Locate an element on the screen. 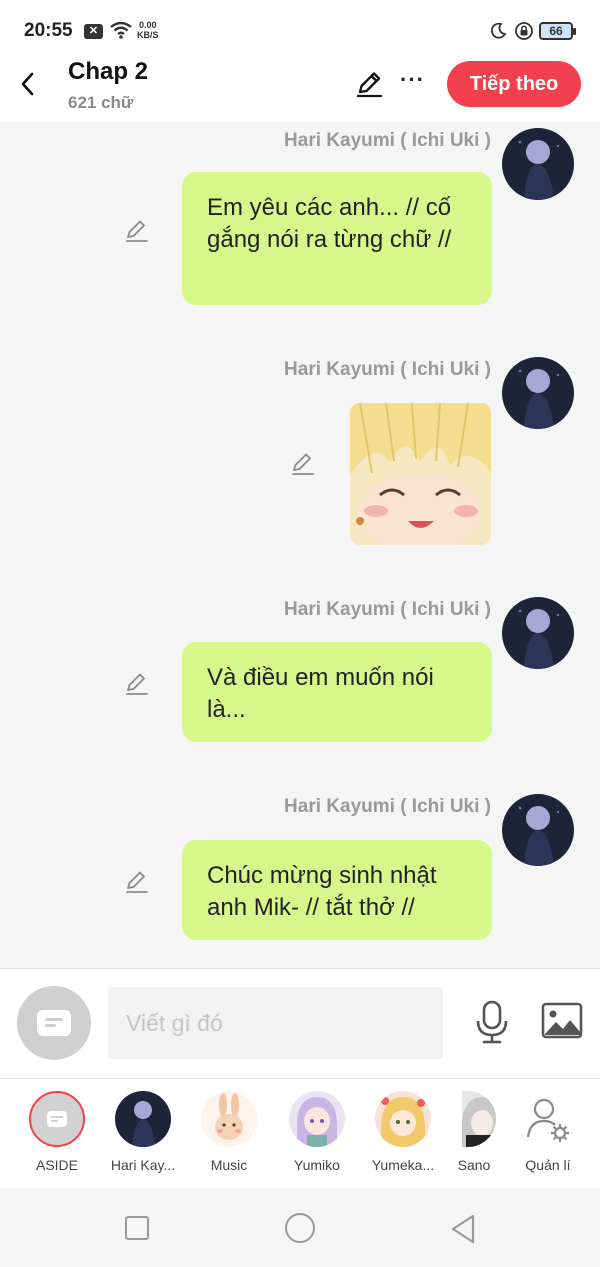  network-speed-unit: KB/S is located at coordinates (148, 35).